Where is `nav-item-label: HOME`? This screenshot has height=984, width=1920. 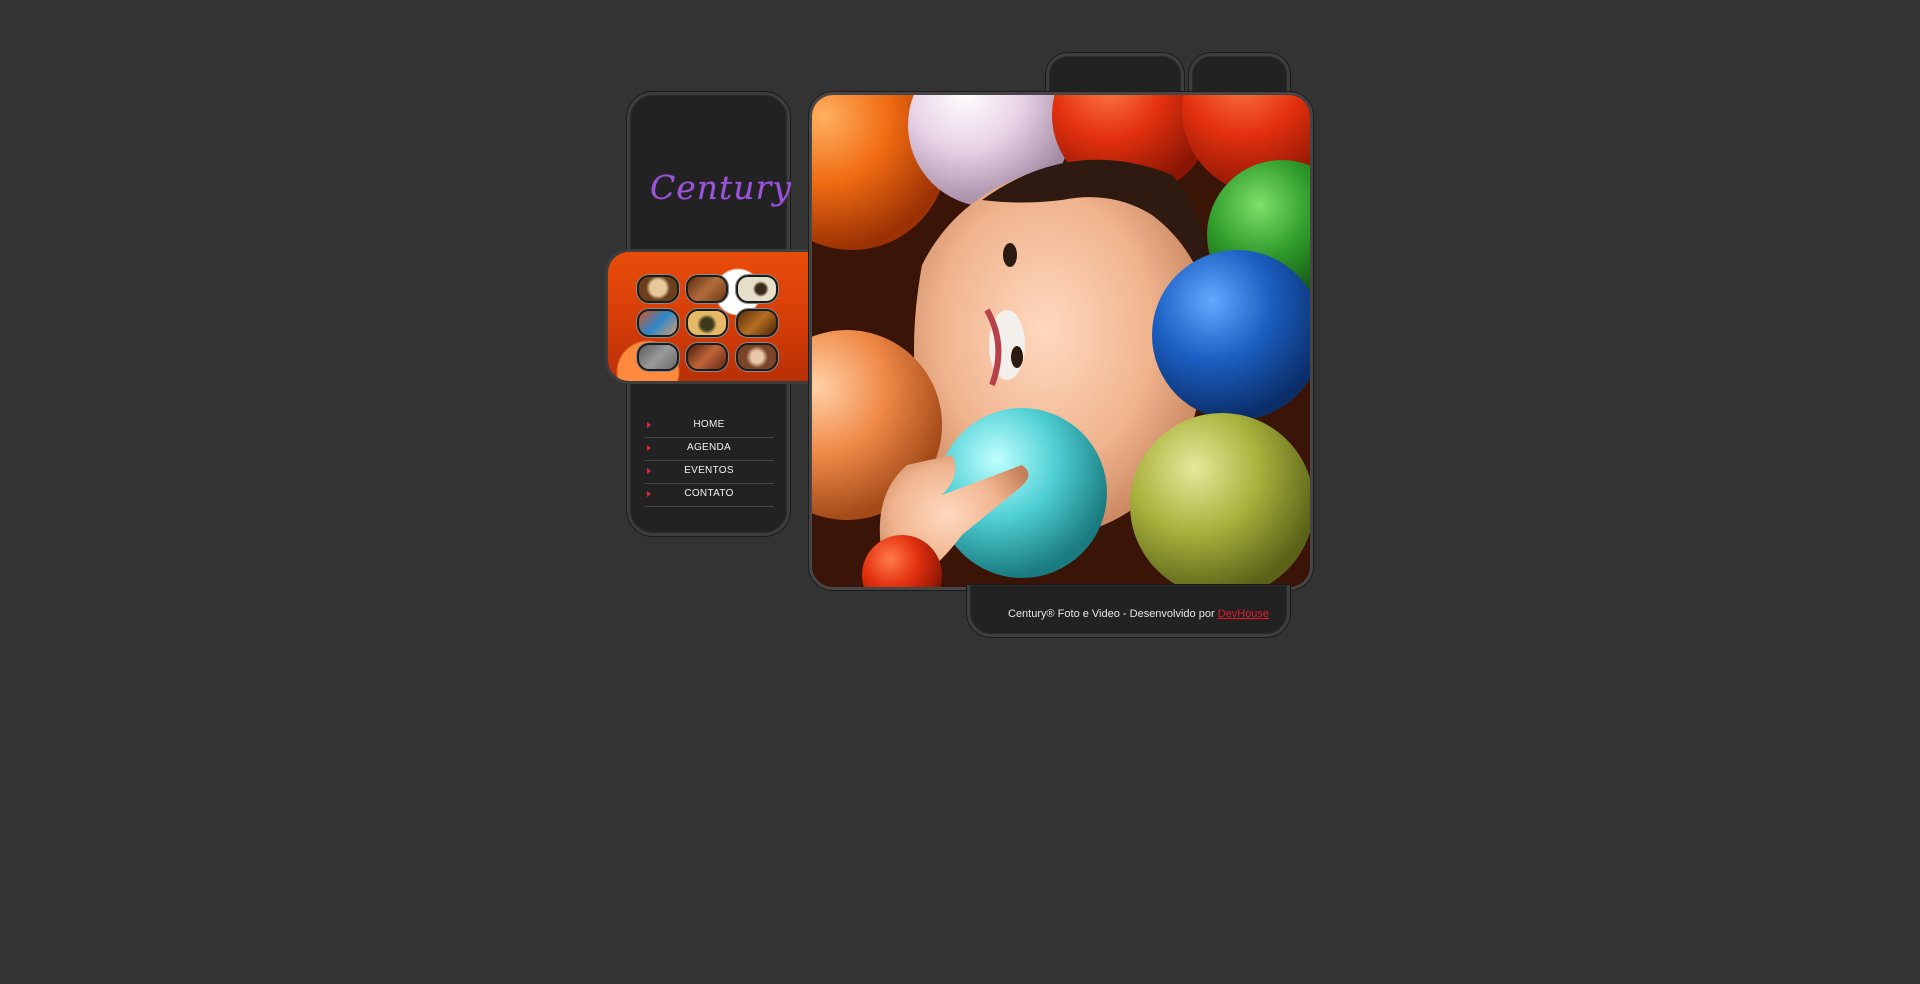
nav-item-label: HOME is located at coordinates (709, 424).